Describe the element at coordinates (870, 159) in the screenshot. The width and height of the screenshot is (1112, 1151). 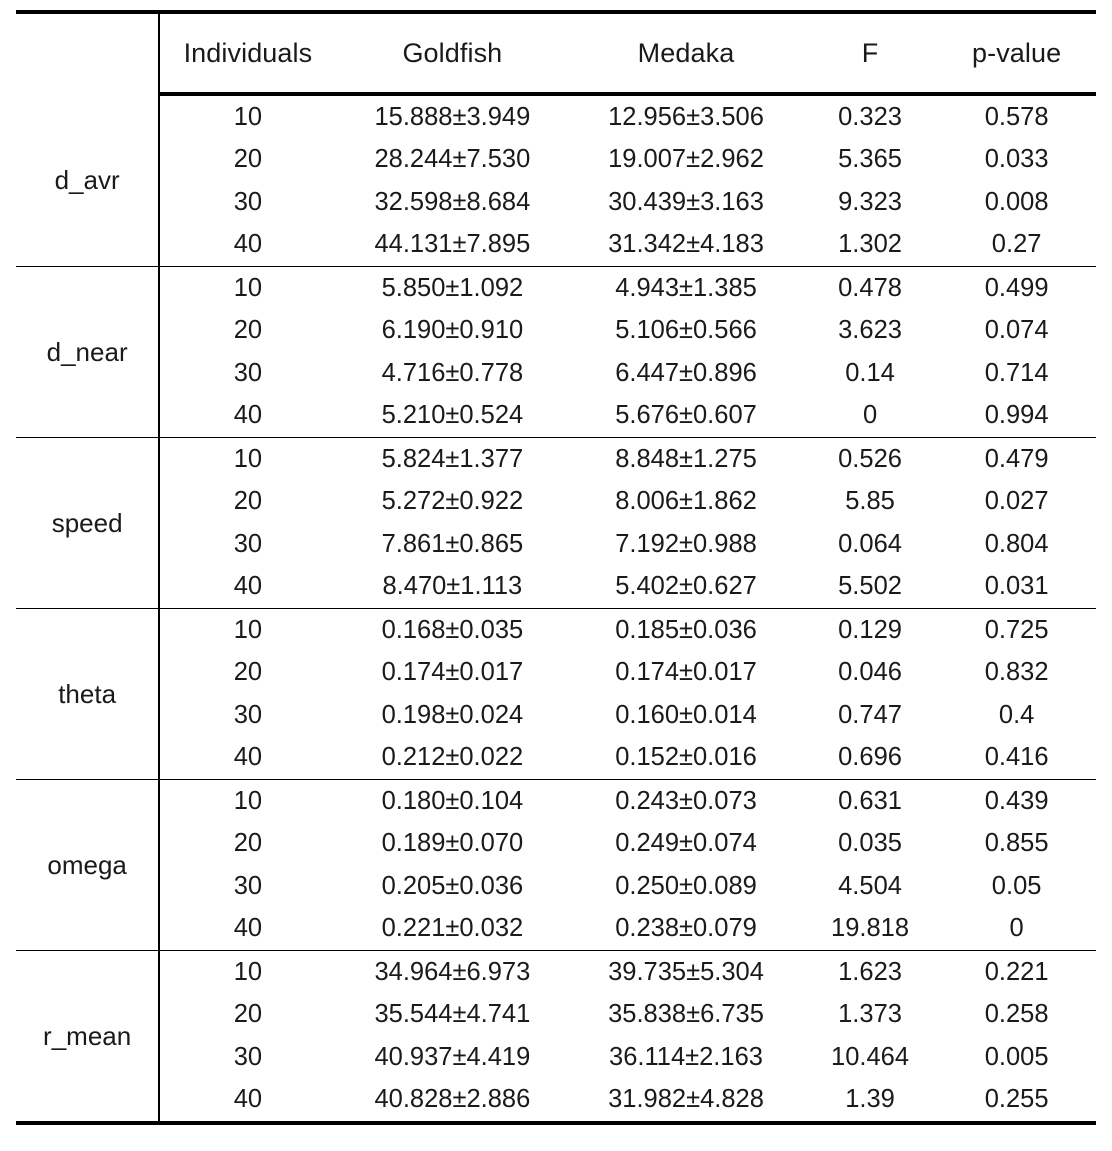
I see `cell-f: 5.365` at that location.